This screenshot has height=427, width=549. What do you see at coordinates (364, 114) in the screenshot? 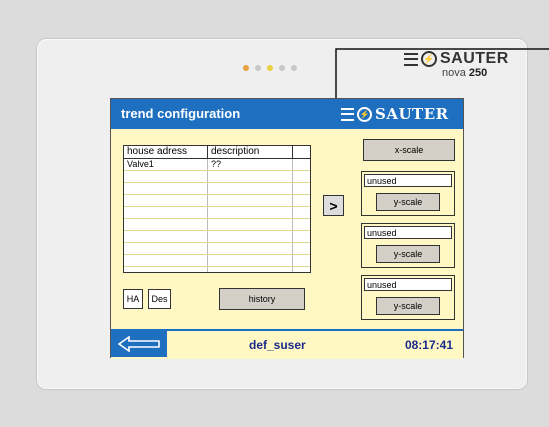
I see `header-lightning-icon: ⚡` at bounding box center [364, 114].